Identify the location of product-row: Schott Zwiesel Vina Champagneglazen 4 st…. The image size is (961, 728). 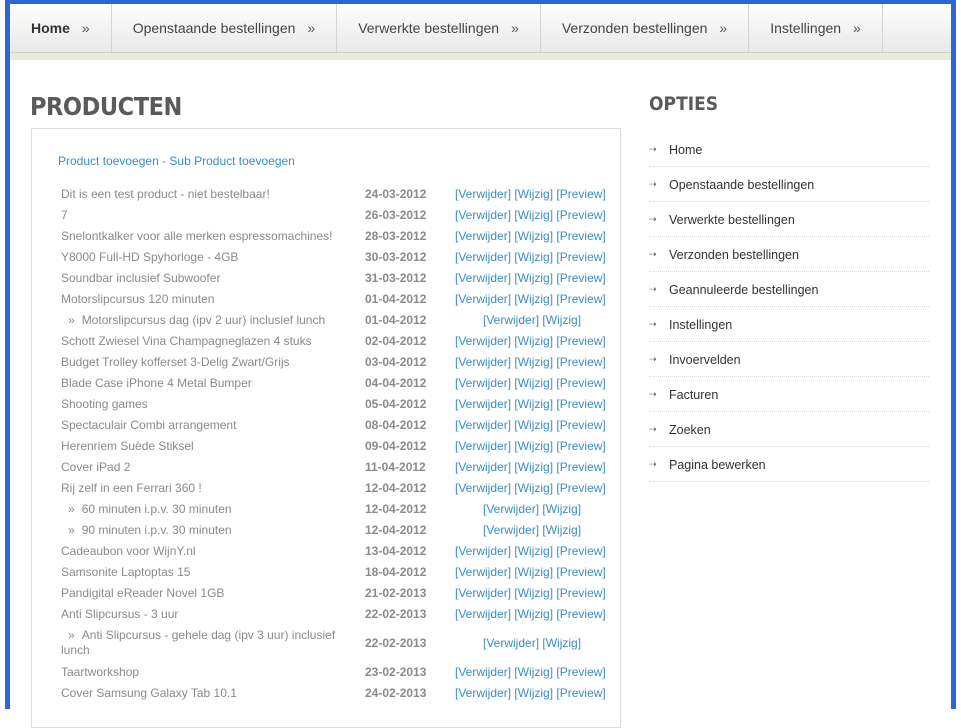
(341, 344).